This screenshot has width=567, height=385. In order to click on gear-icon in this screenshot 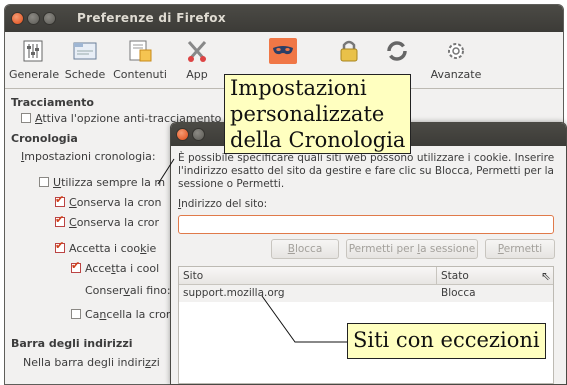, I will do `click(456, 51)`.